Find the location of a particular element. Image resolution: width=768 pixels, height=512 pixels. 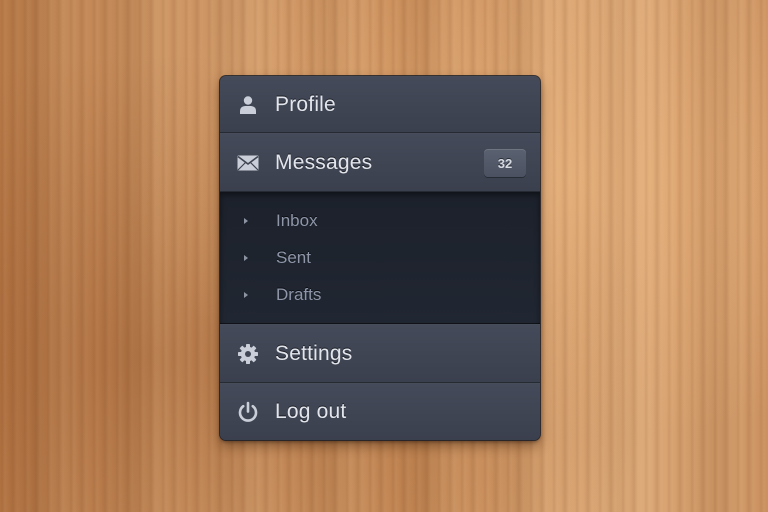

menu-item-label: Settings is located at coordinates (314, 353).